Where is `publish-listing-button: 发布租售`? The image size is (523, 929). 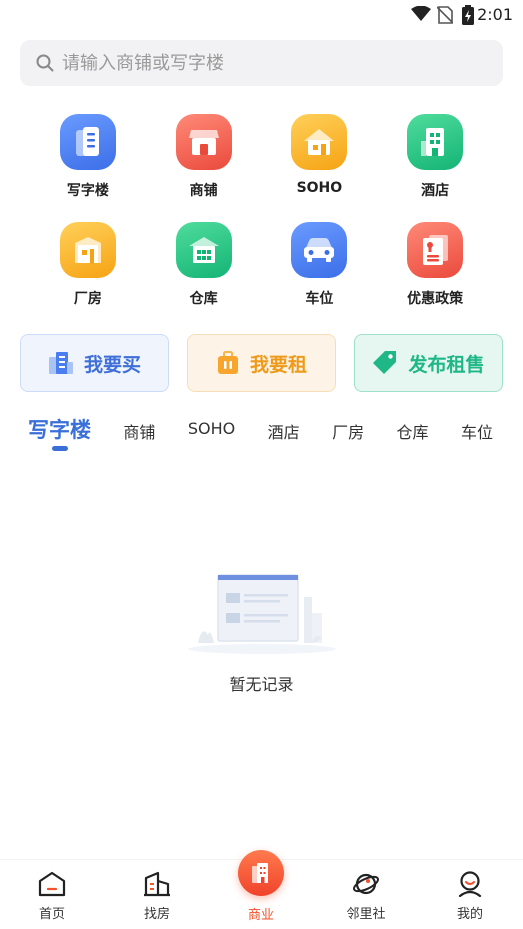
publish-listing-button: 发布租售 is located at coordinates (428, 363).